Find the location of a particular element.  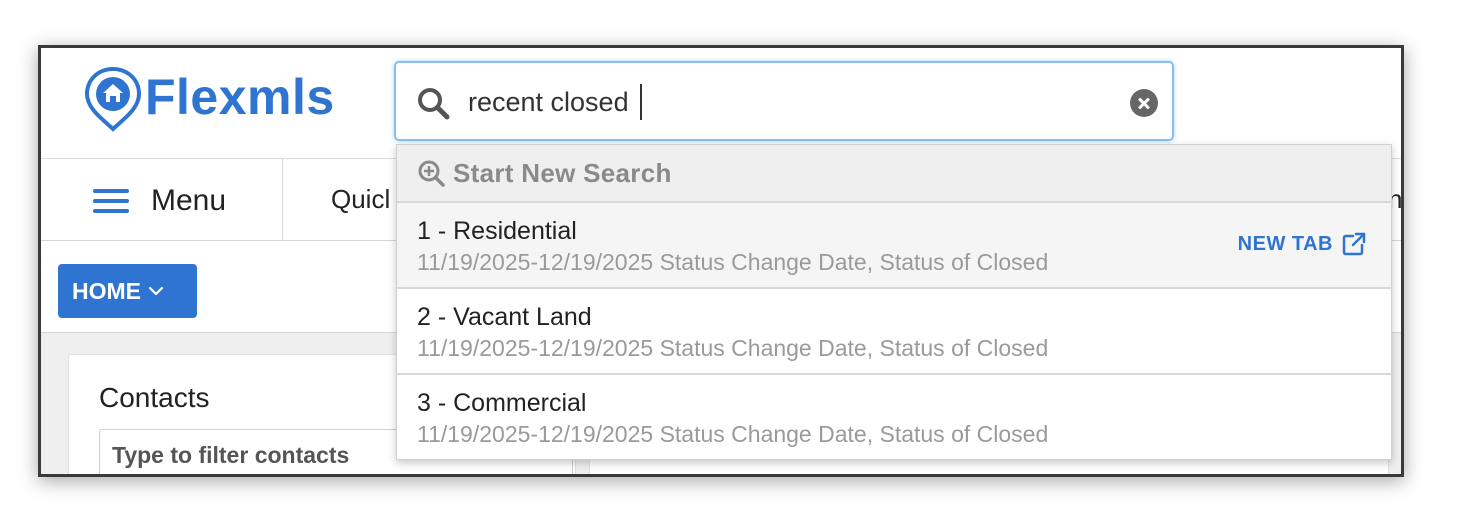

clear-circle-icon is located at coordinates (1144, 103).